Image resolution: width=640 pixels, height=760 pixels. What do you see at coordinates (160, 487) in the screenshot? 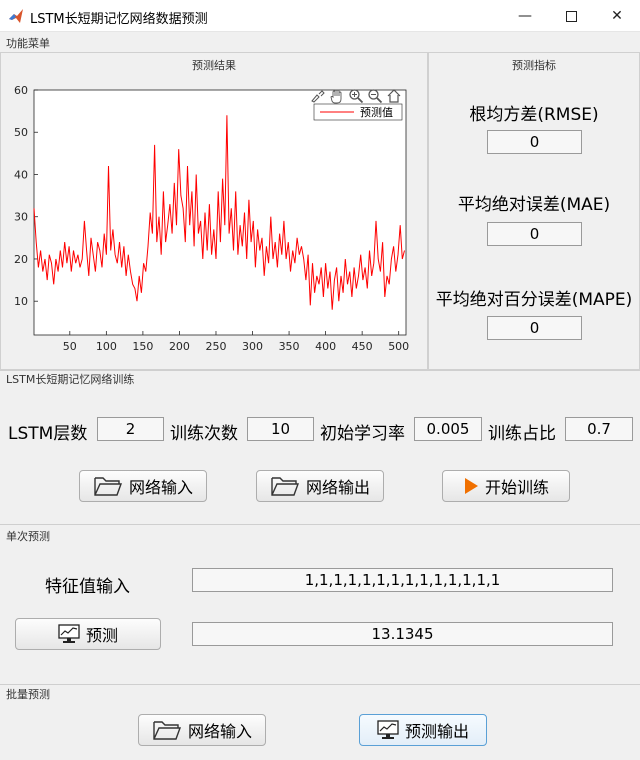
I see `network-input-label: 网络输入` at bounding box center [160, 487].